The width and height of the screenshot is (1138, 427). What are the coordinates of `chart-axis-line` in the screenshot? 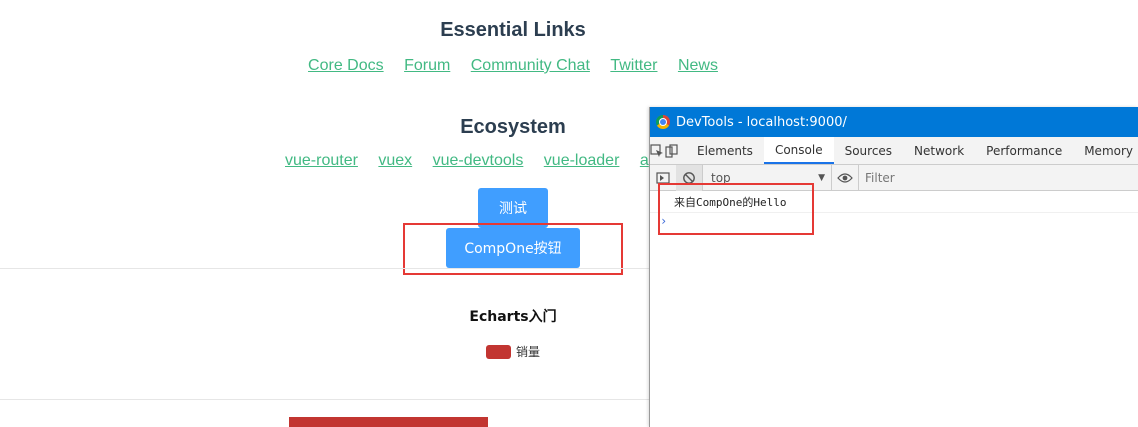 It's located at (324, 399).